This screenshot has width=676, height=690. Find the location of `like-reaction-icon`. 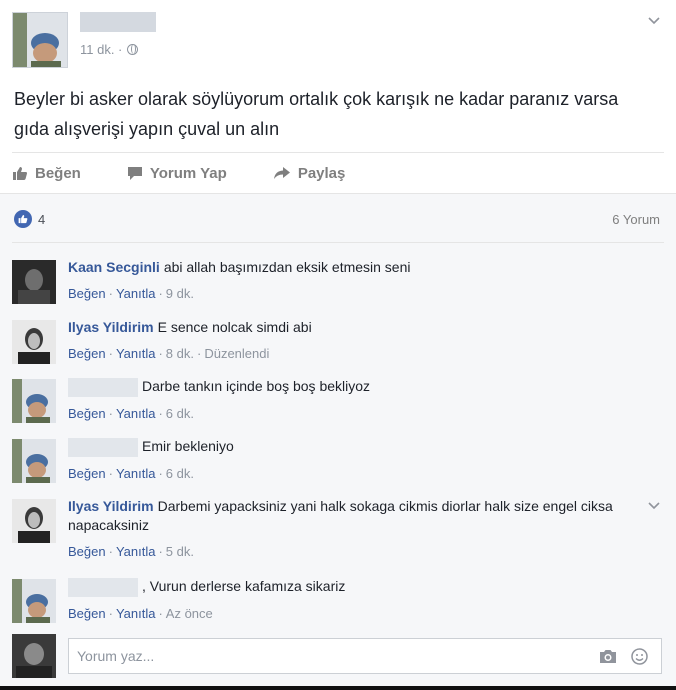

like-reaction-icon is located at coordinates (23, 219).